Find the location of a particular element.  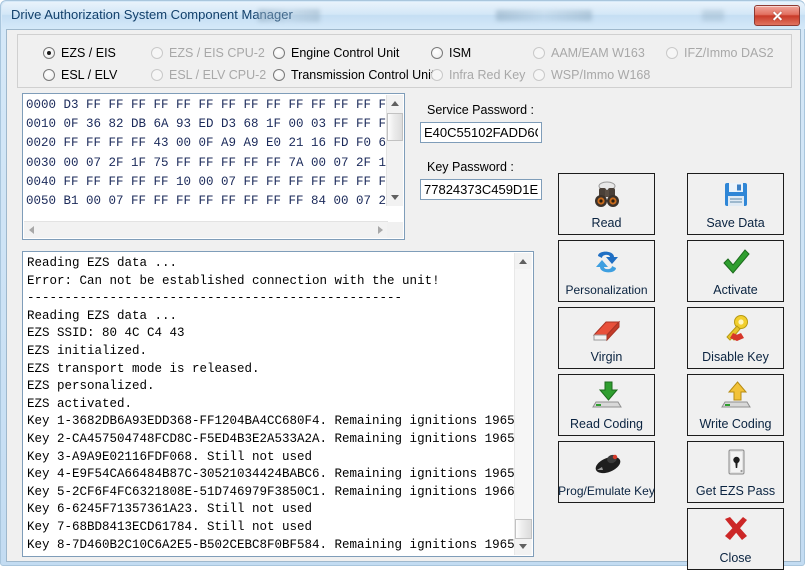

log-scroll-thumb is located at coordinates (523, 529).